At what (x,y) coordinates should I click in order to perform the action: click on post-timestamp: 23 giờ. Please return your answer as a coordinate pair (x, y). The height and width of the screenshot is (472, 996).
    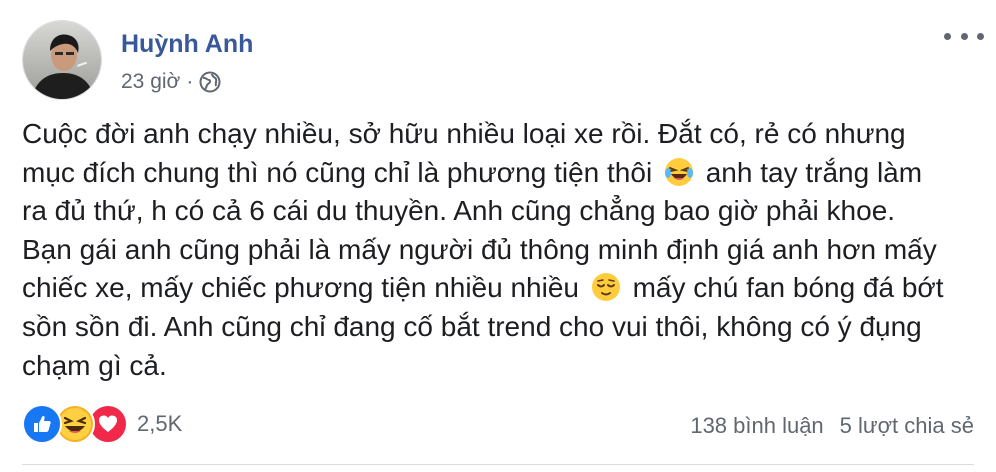
    Looking at the image, I should click on (150, 82).